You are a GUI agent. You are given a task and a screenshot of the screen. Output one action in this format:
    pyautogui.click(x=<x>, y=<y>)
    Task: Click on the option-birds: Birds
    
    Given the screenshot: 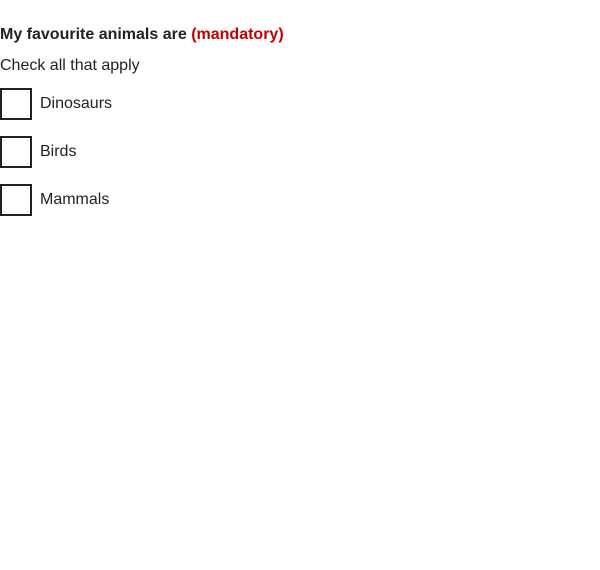 What is the action you would take?
    pyautogui.click(x=300, y=152)
    